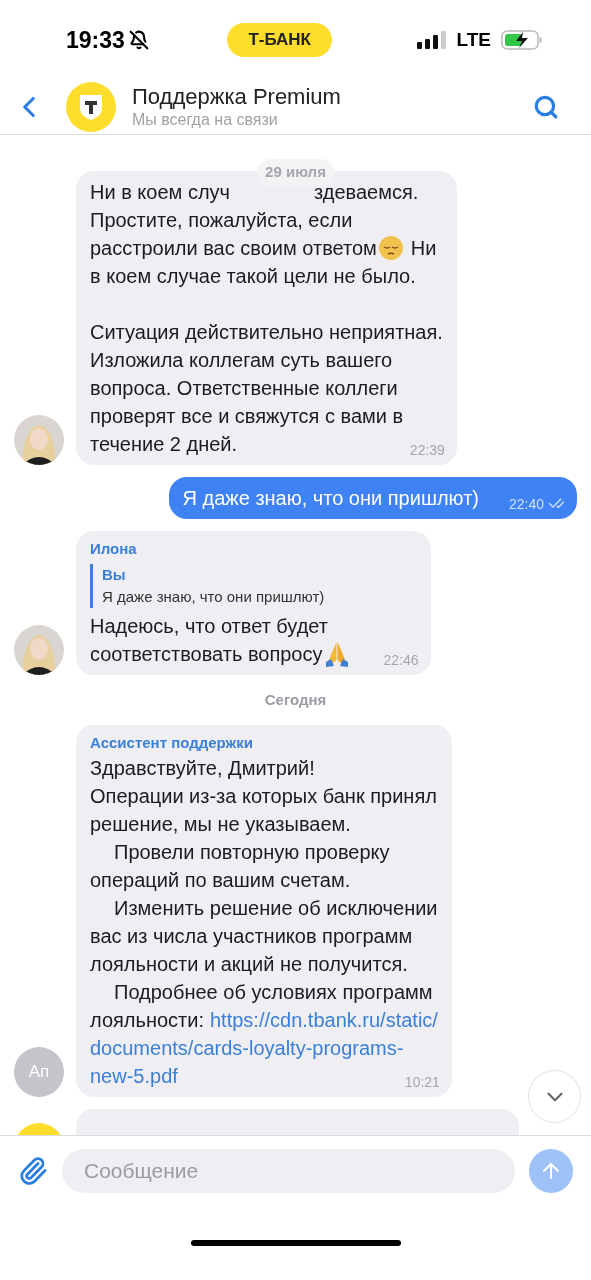 This screenshot has width=591, height=1280. Describe the element at coordinates (526, 503) in the screenshot. I see `message-time: 22:40` at that location.